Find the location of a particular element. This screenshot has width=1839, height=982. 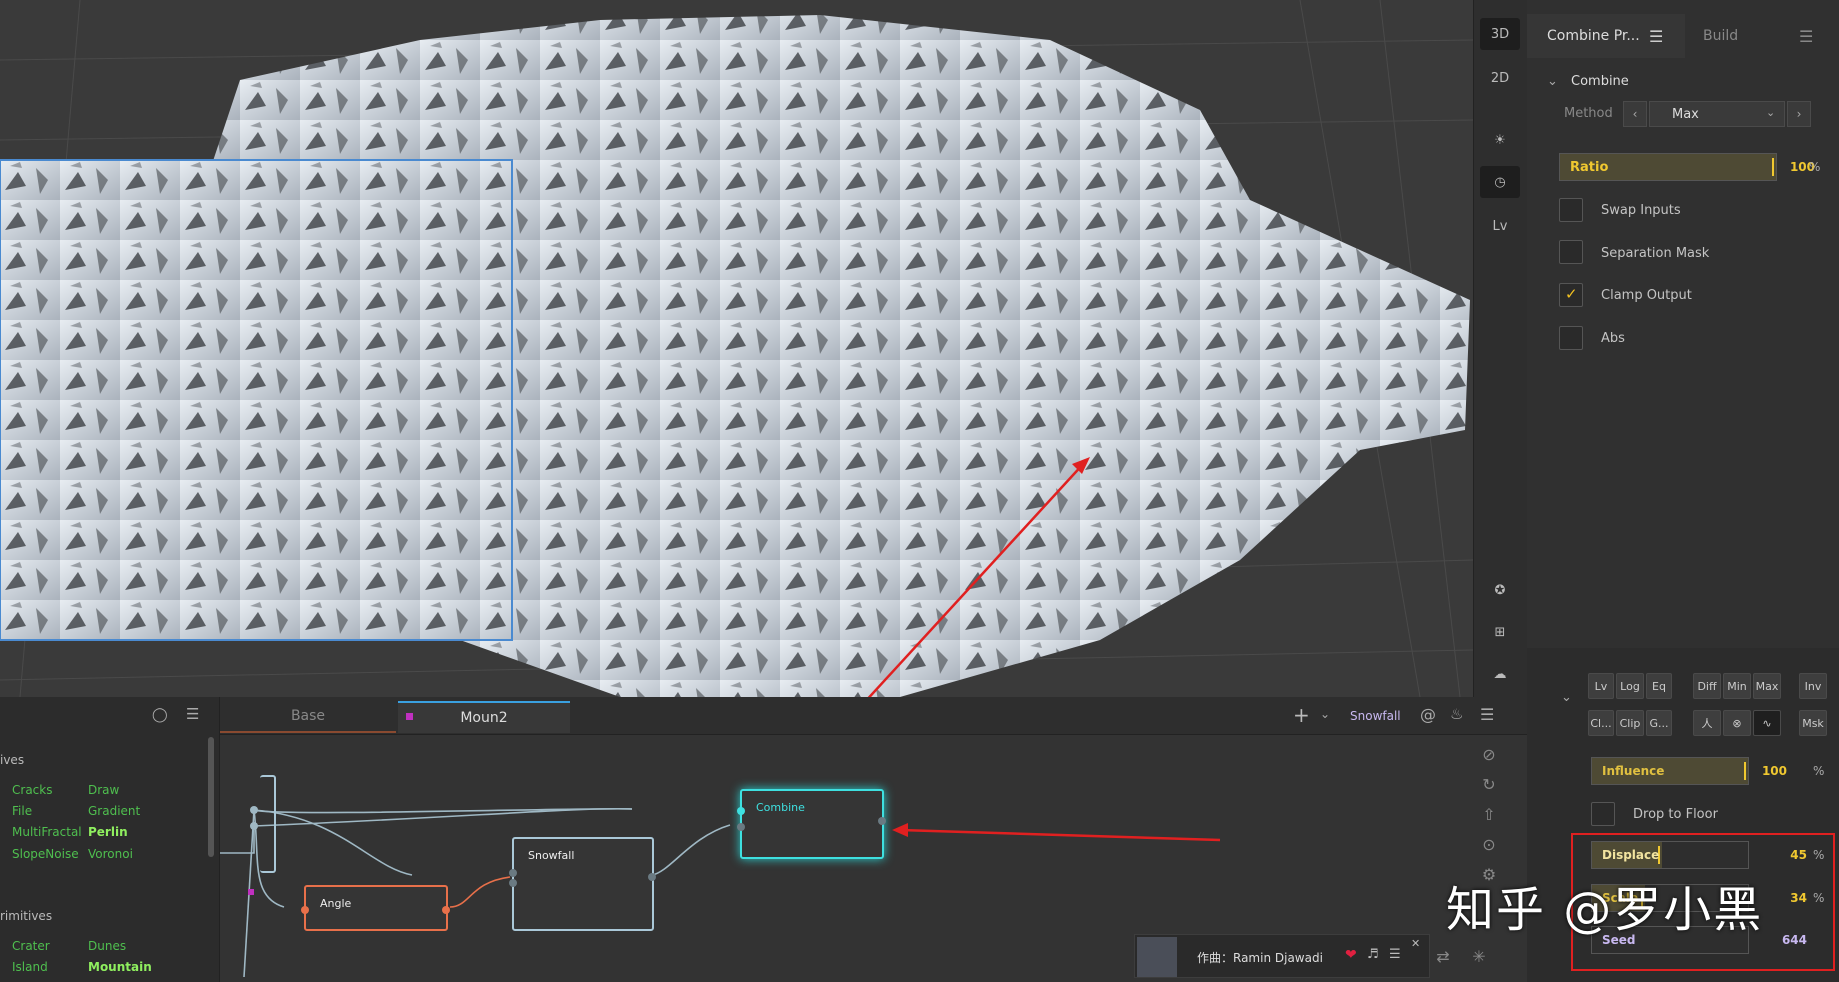

player-track-text: 作曲：Ramin Djawadi is located at coordinates (1260, 958).